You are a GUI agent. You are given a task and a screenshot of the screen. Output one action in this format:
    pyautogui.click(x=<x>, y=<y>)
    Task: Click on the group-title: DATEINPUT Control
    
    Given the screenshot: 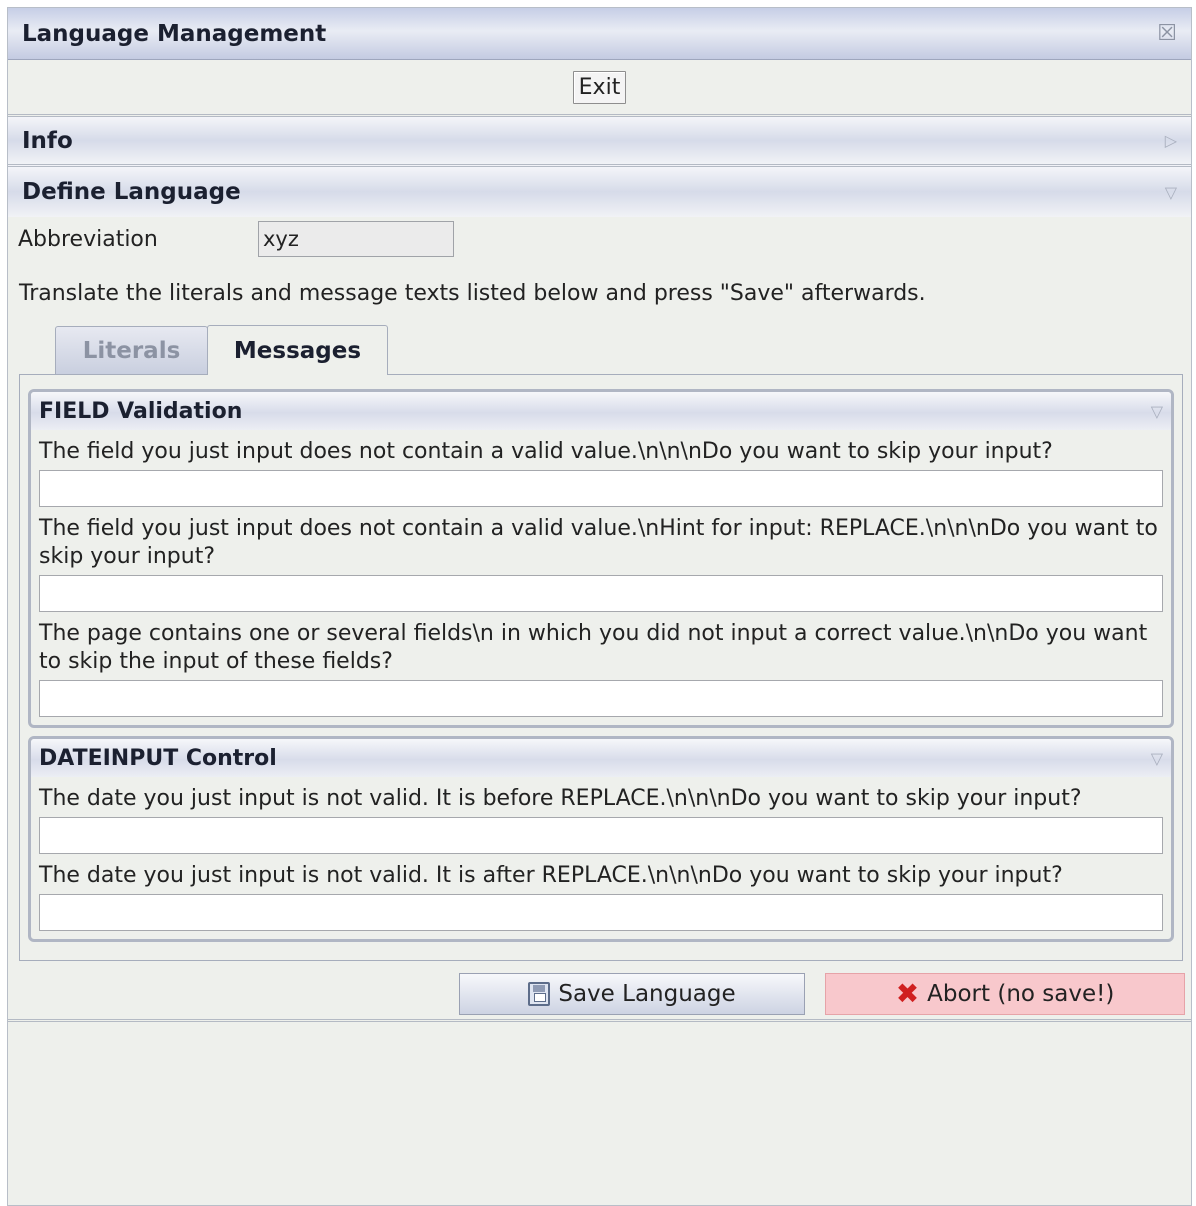 What is the action you would take?
    pyautogui.click(x=158, y=758)
    